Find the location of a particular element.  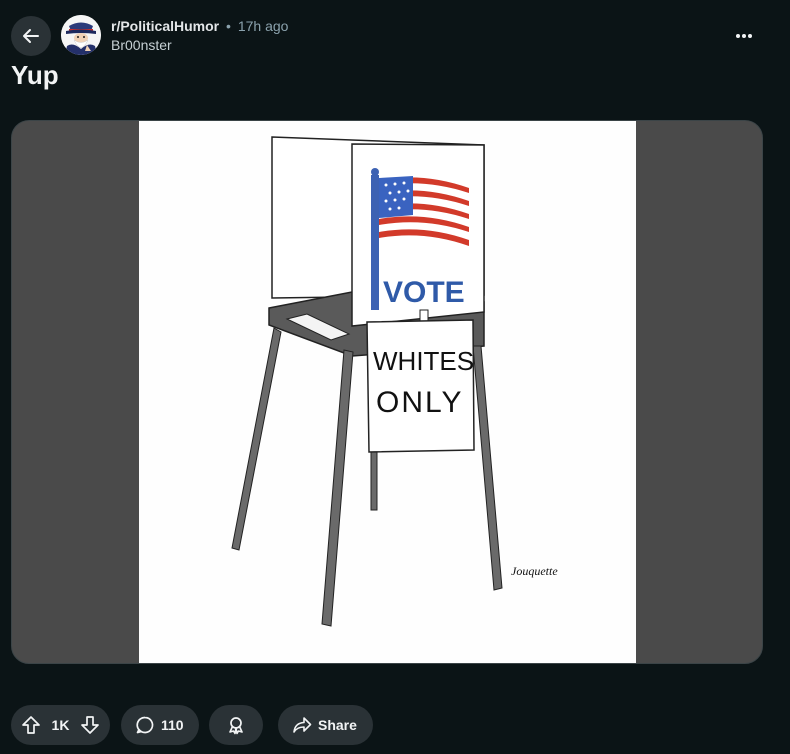

downvote-button is located at coordinates (90, 725).